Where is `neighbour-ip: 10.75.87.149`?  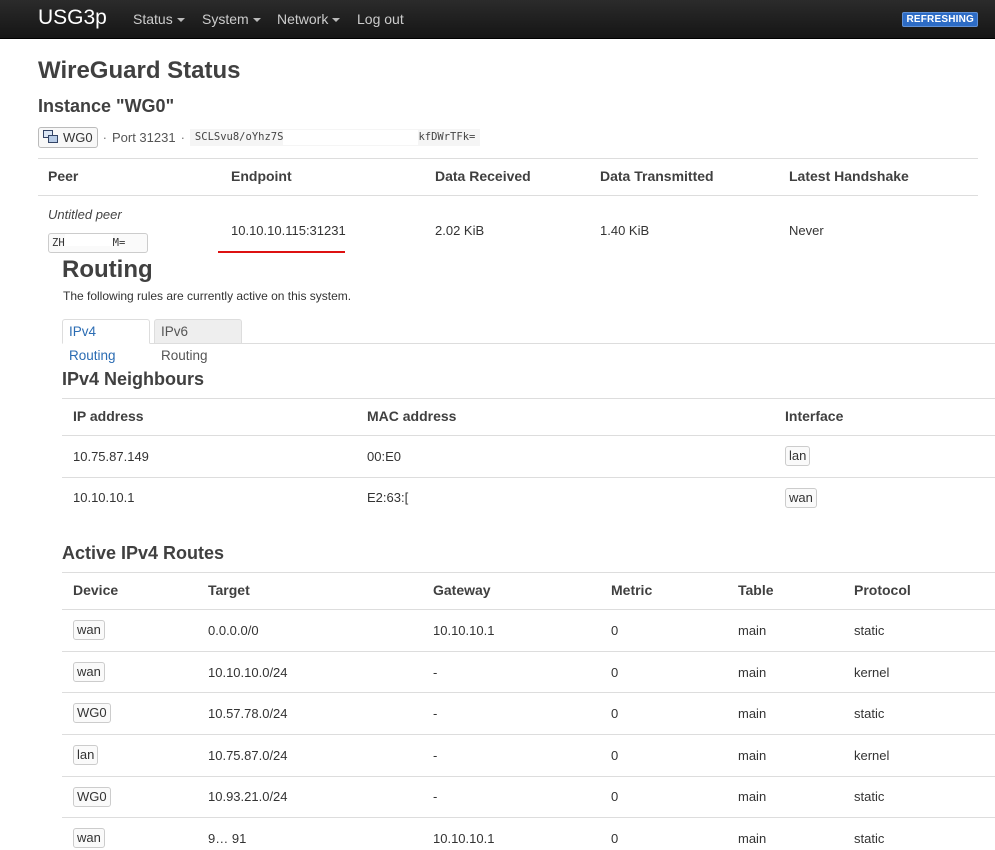
neighbour-ip: 10.75.87.149 is located at coordinates (111, 456).